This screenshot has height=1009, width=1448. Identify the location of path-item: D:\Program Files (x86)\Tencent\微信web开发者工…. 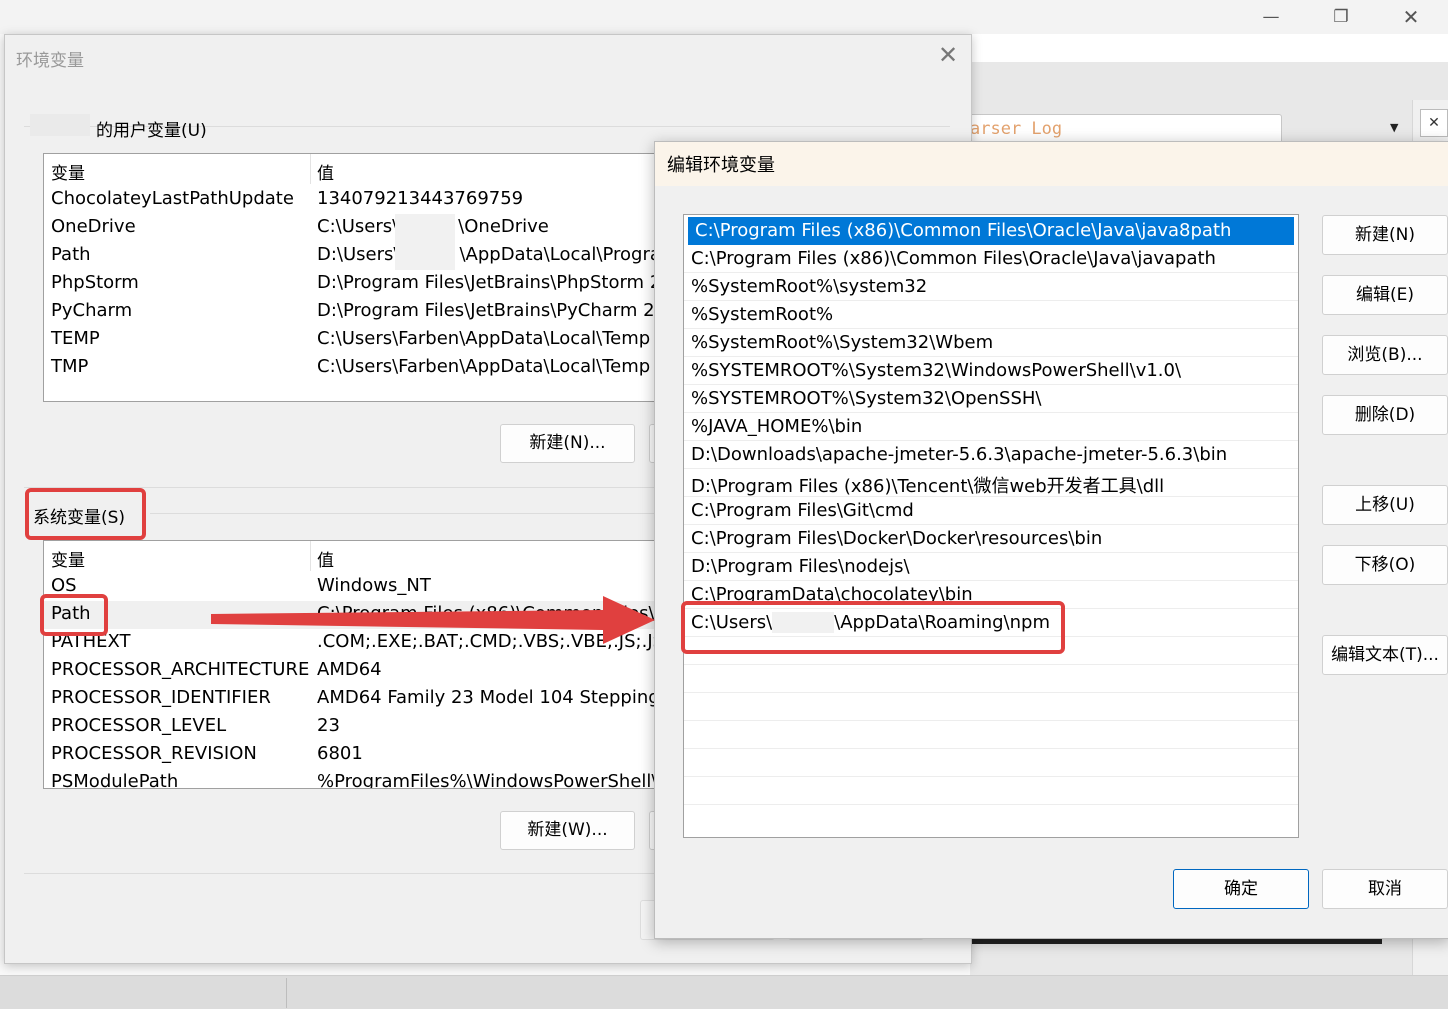
(991, 483).